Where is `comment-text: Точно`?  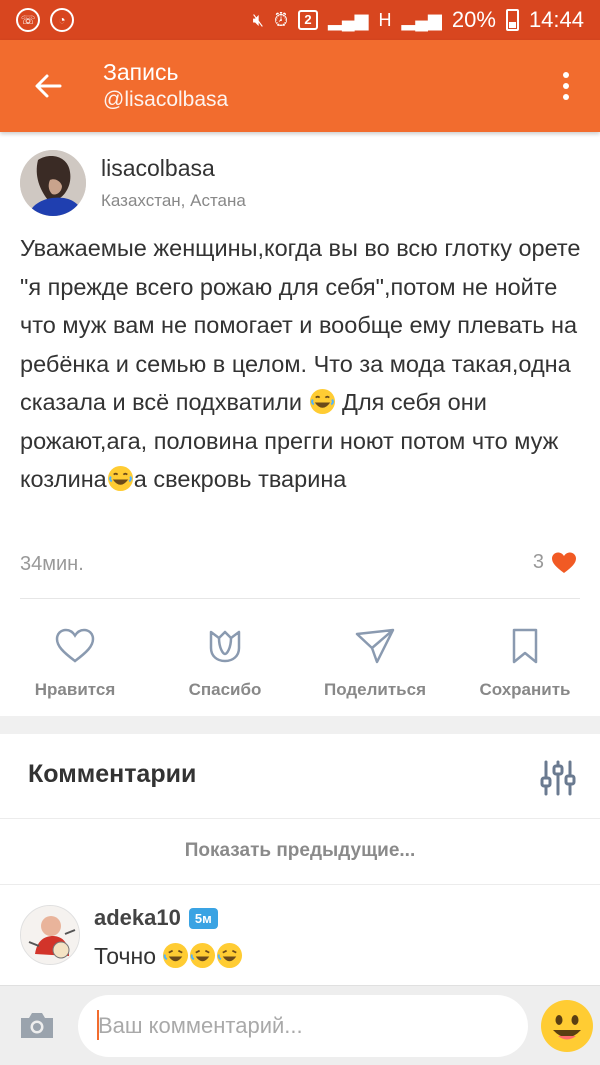
comment-text: Точно is located at coordinates (168, 956).